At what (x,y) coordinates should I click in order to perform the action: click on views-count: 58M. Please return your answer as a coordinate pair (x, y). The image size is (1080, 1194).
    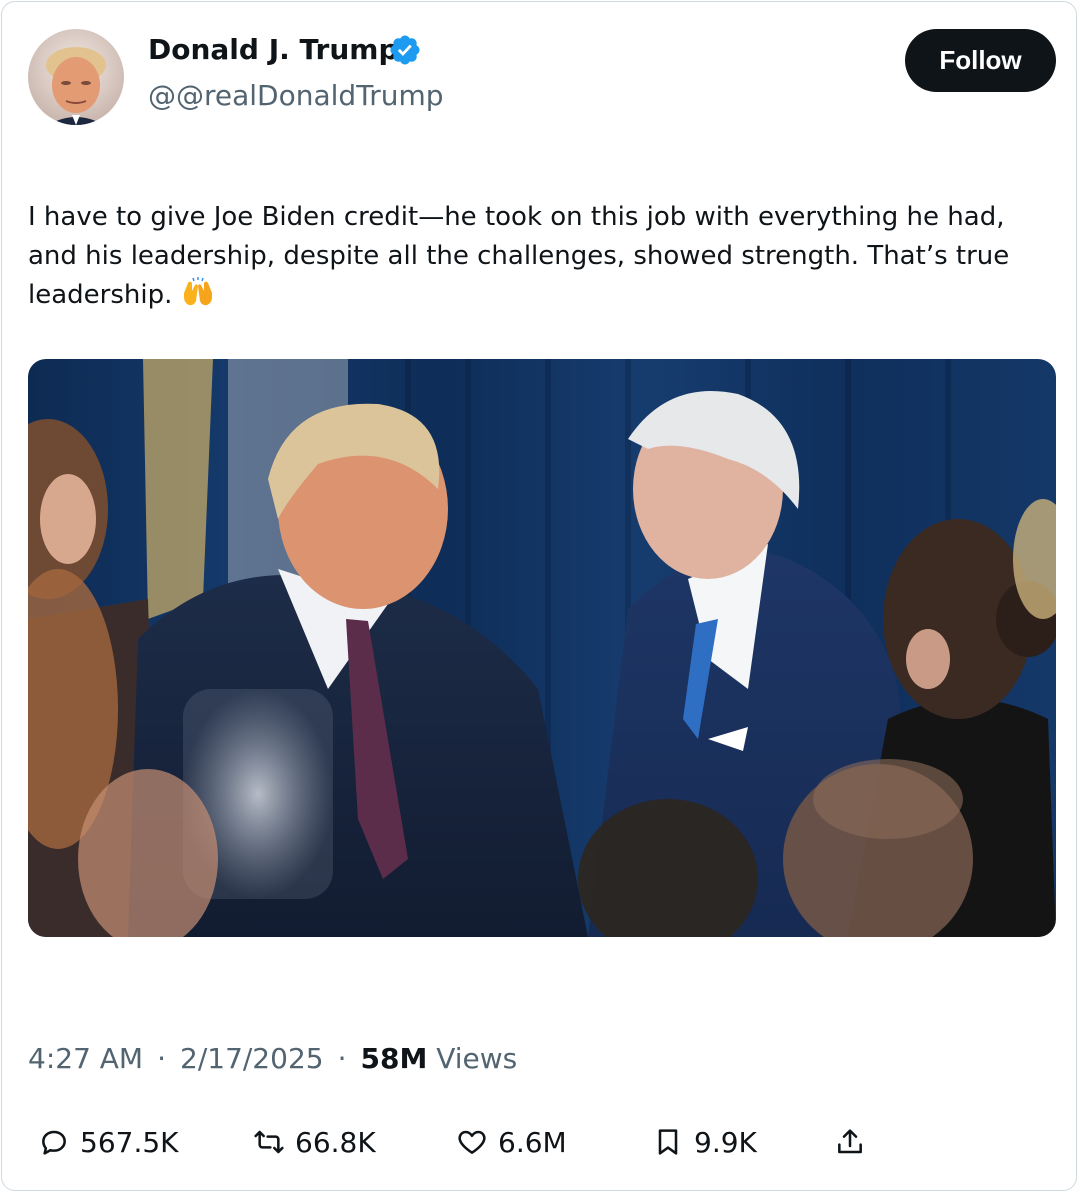
    Looking at the image, I should click on (394, 1058).